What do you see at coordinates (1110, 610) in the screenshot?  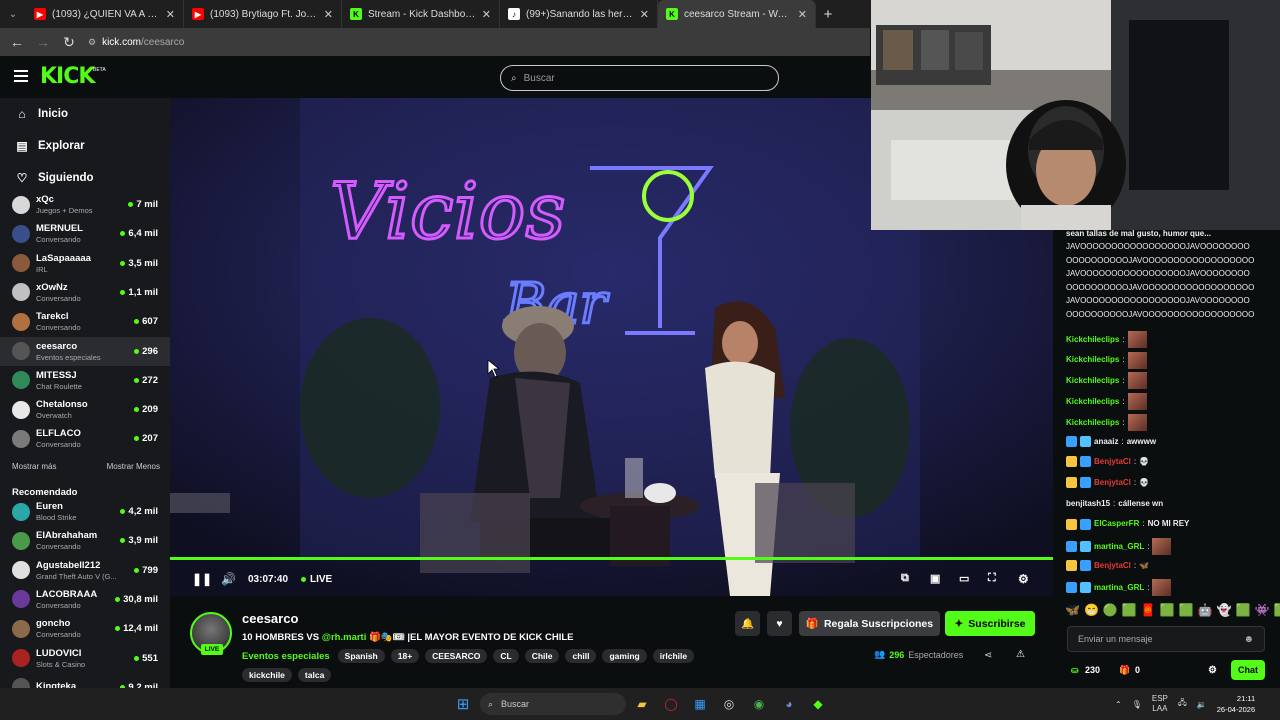 I see `emote-button-icon: 🟢` at bounding box center [1110, 610].